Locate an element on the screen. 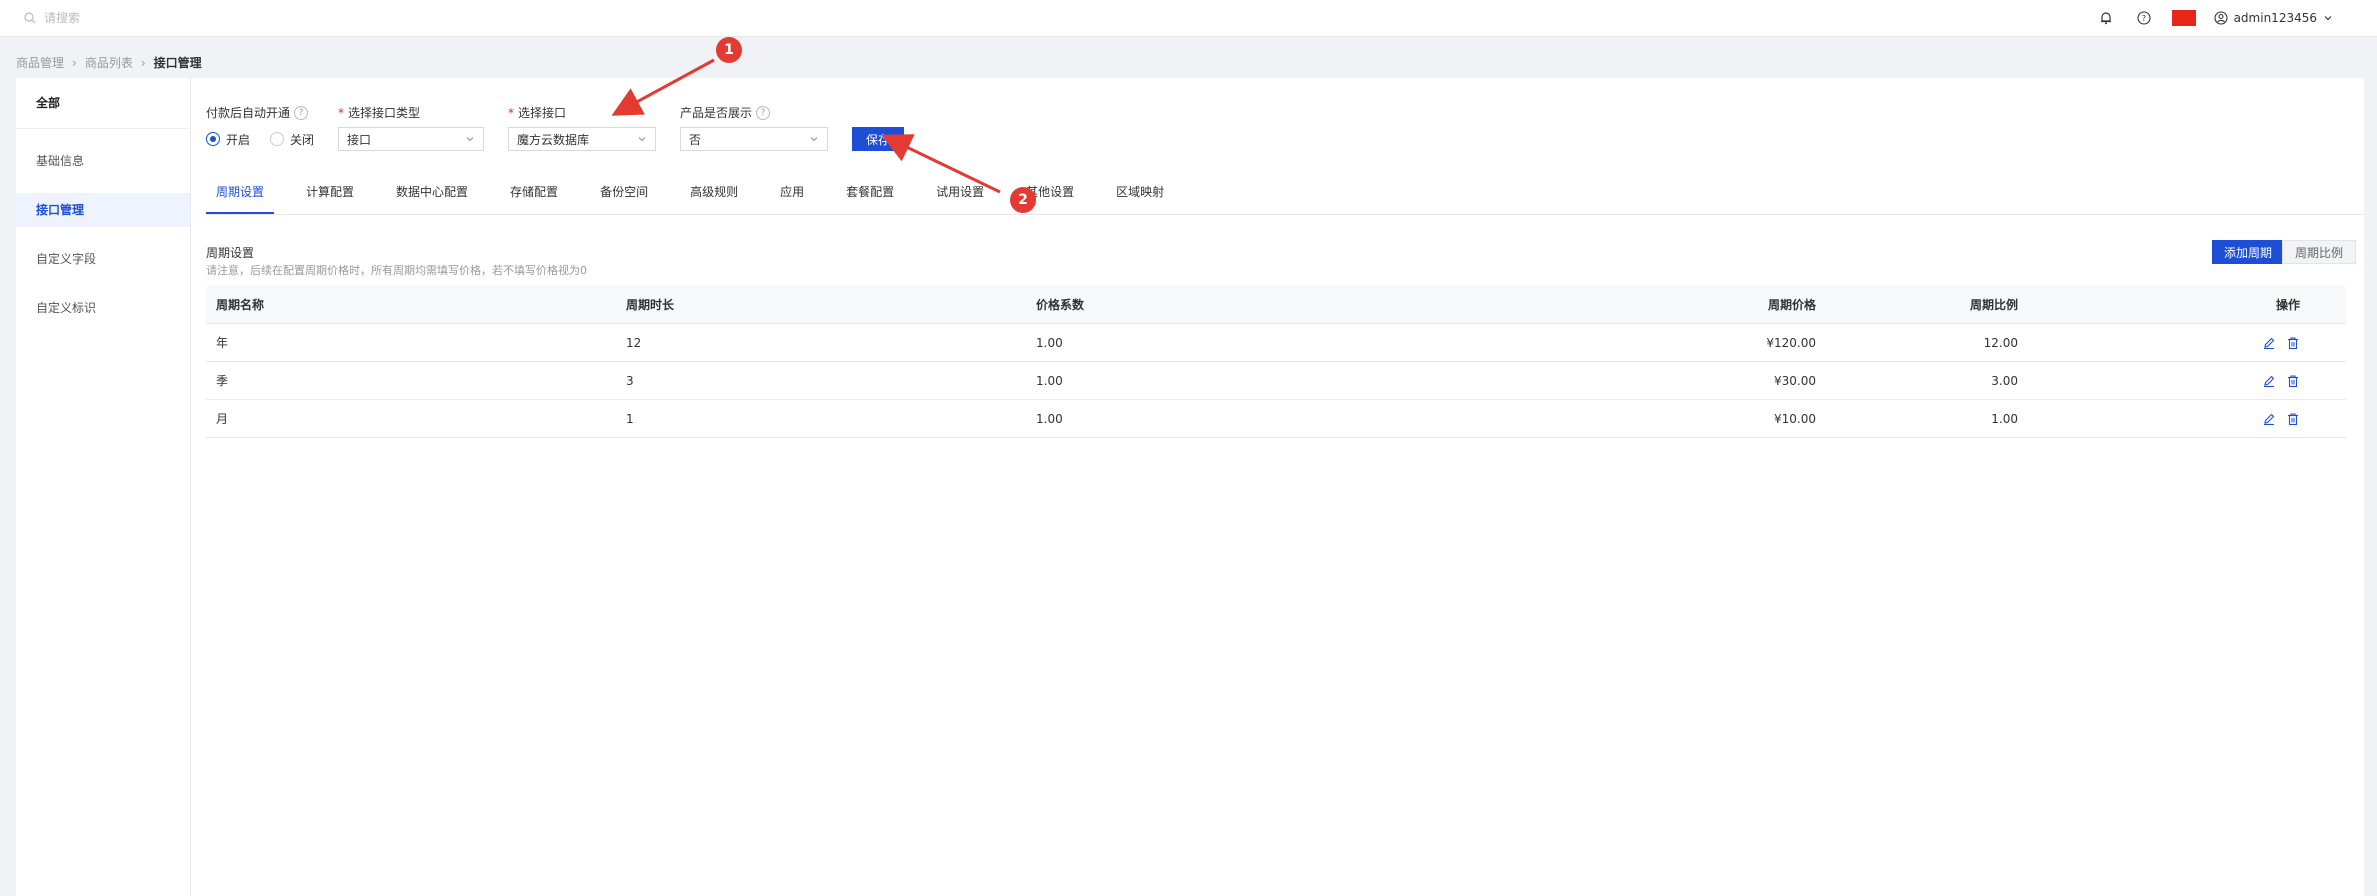 This screenshot has height=896, width=2377. annotation-badge-1: 1 is located at coordinates (729, 50).